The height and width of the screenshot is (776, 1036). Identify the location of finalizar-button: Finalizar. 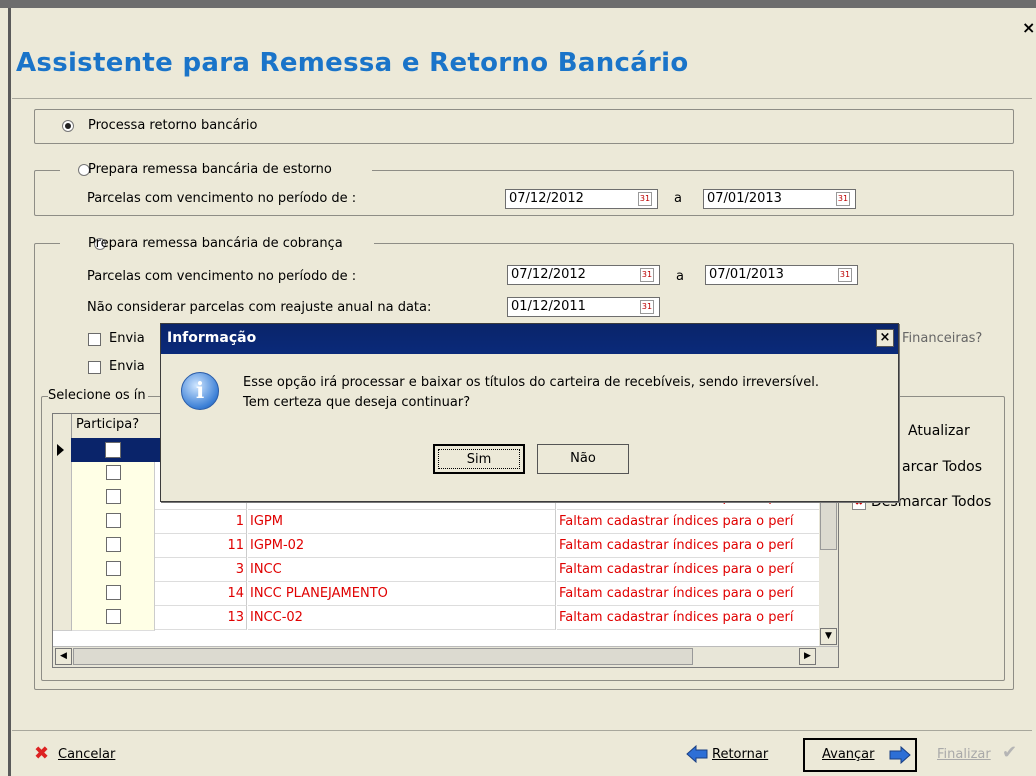
(964, 754).